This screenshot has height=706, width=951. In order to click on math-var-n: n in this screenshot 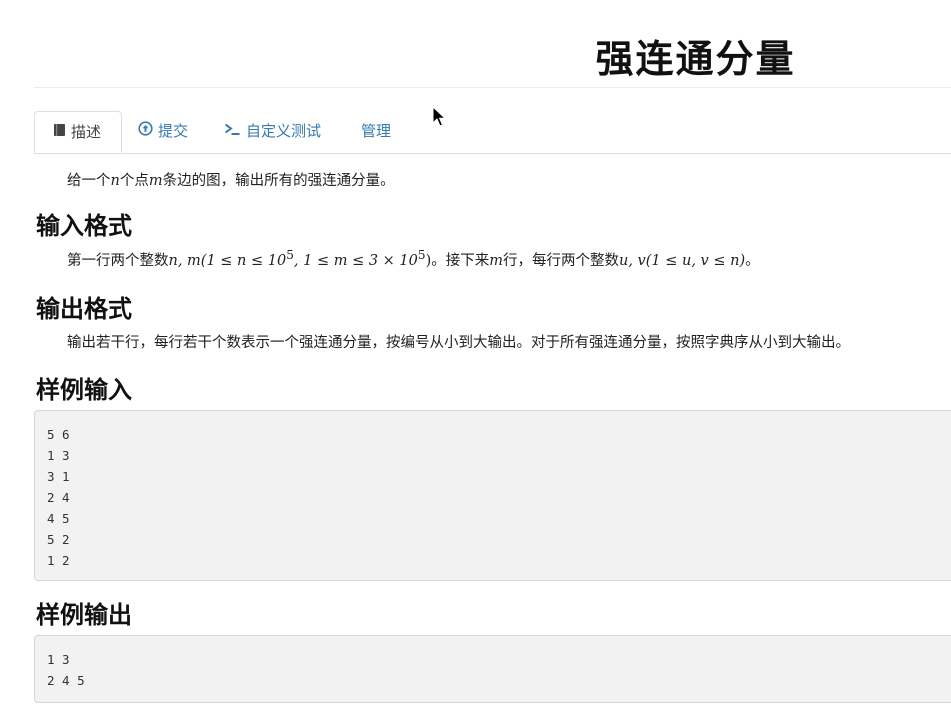, I will do `click(115, 181)`.